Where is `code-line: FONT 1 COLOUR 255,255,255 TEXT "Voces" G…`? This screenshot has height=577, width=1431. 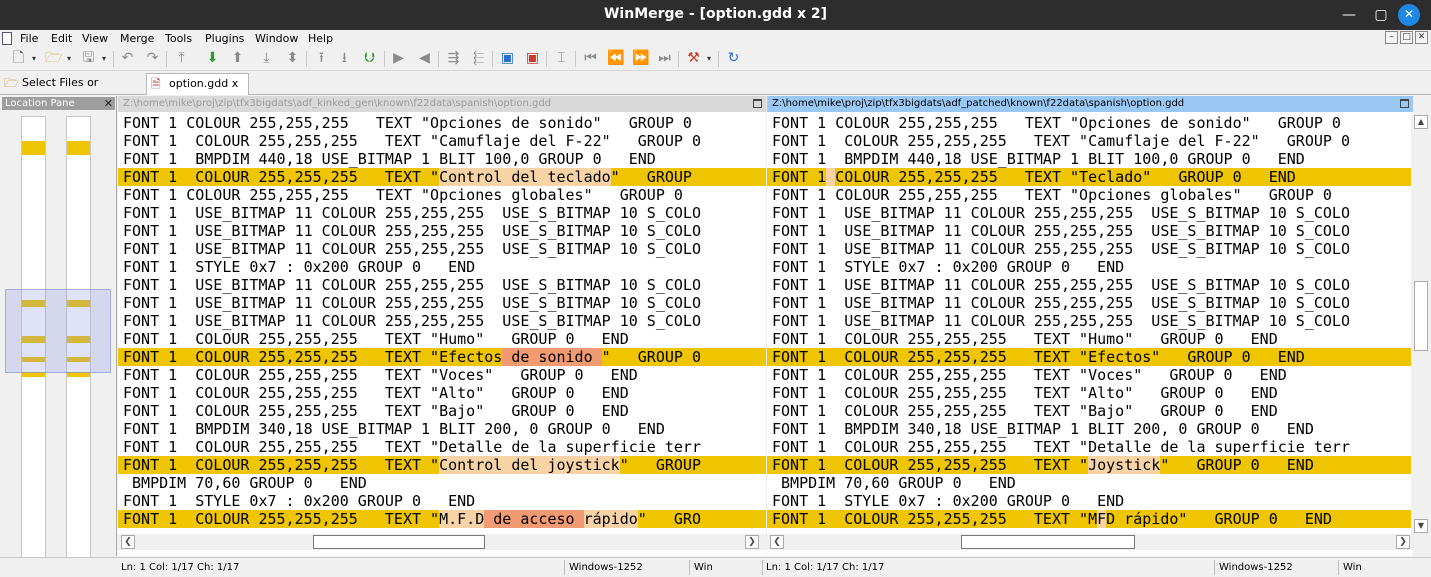
code-line: FONT 1 COLOUR 255,255,255 TEXT "Voces" G… is located at coordinates (442, 375).